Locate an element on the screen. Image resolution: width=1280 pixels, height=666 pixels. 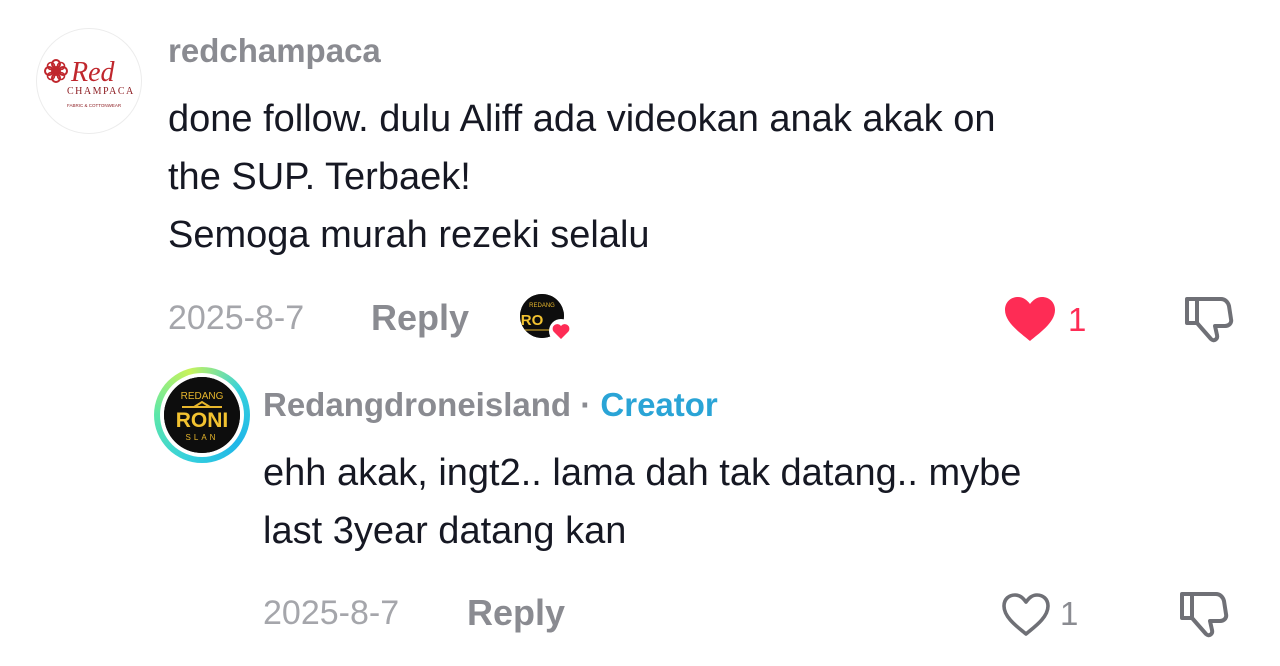
like-heart-outline-icon is located at coordinates (1026, 615).